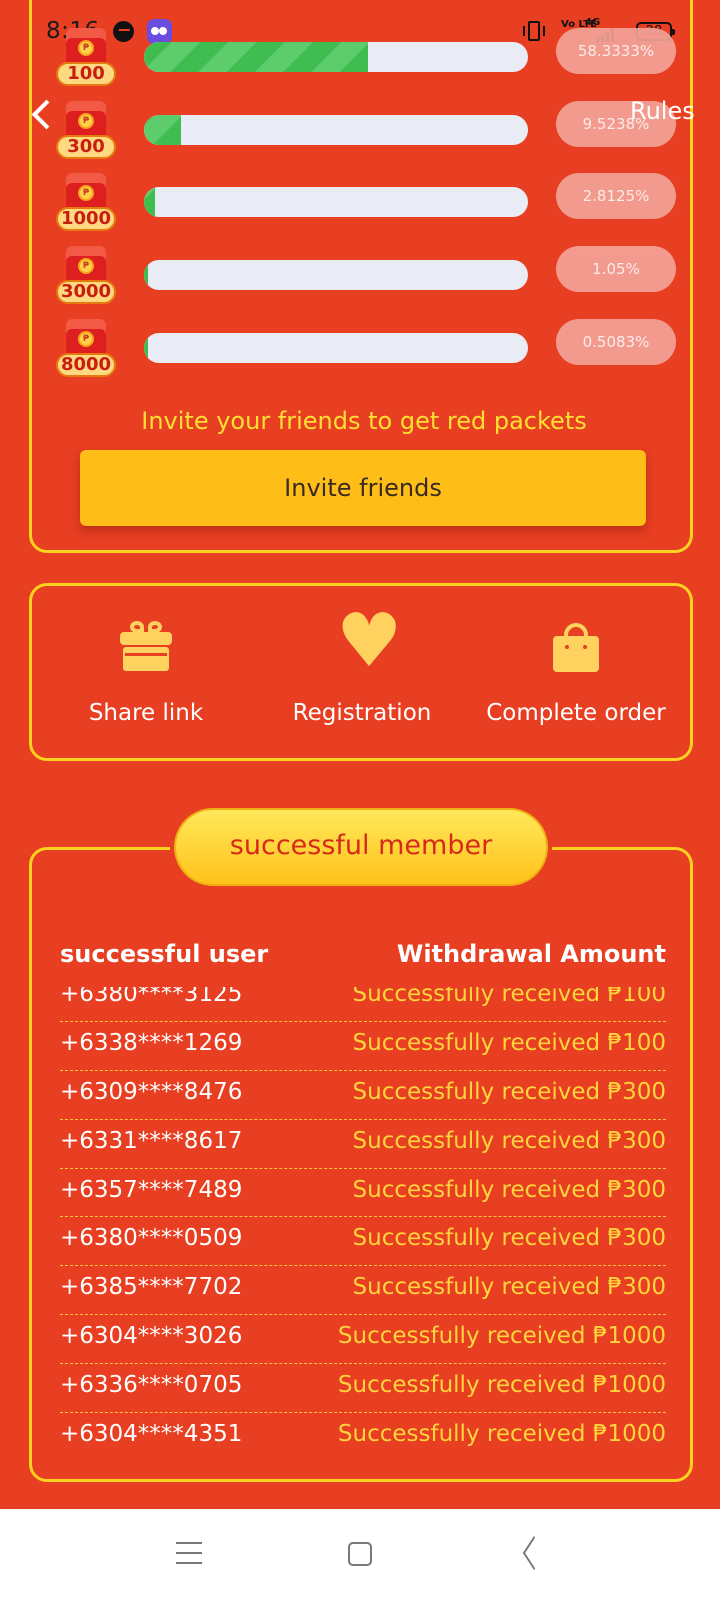 Image resolution: width=720 pixels, height=1600 pixels. I want to click on member-phone: +6331****8617, so click(151, 1140).